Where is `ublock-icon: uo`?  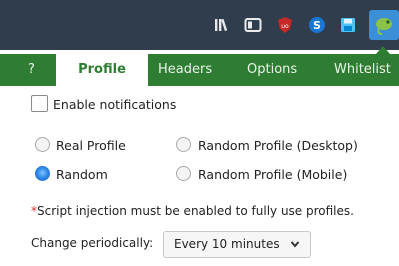 ublock-icon: uo is located at coordinates (285, 25).